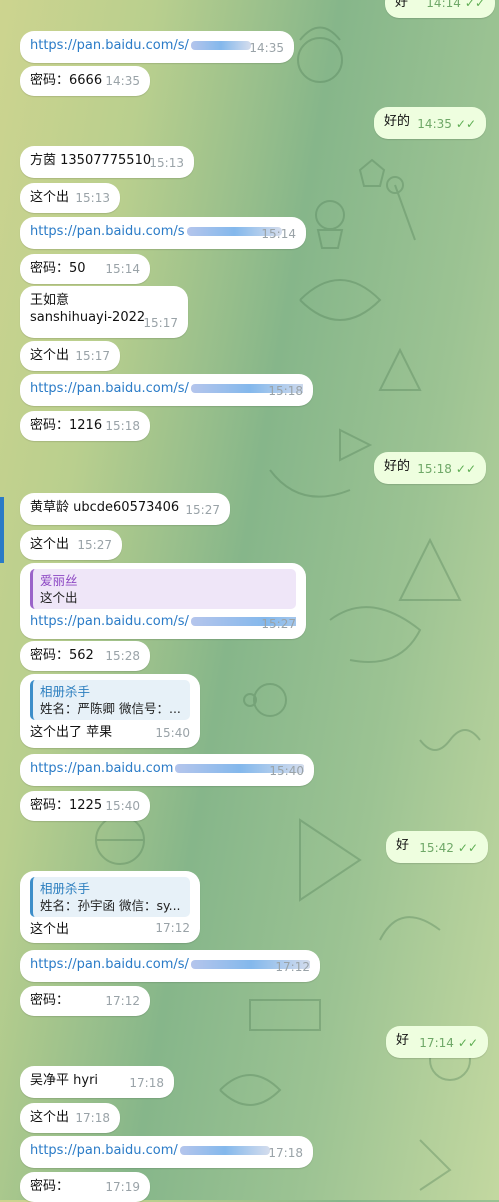 The image size is (499, 1202). I want to click on message-time: 15:17, so click(92, 356).